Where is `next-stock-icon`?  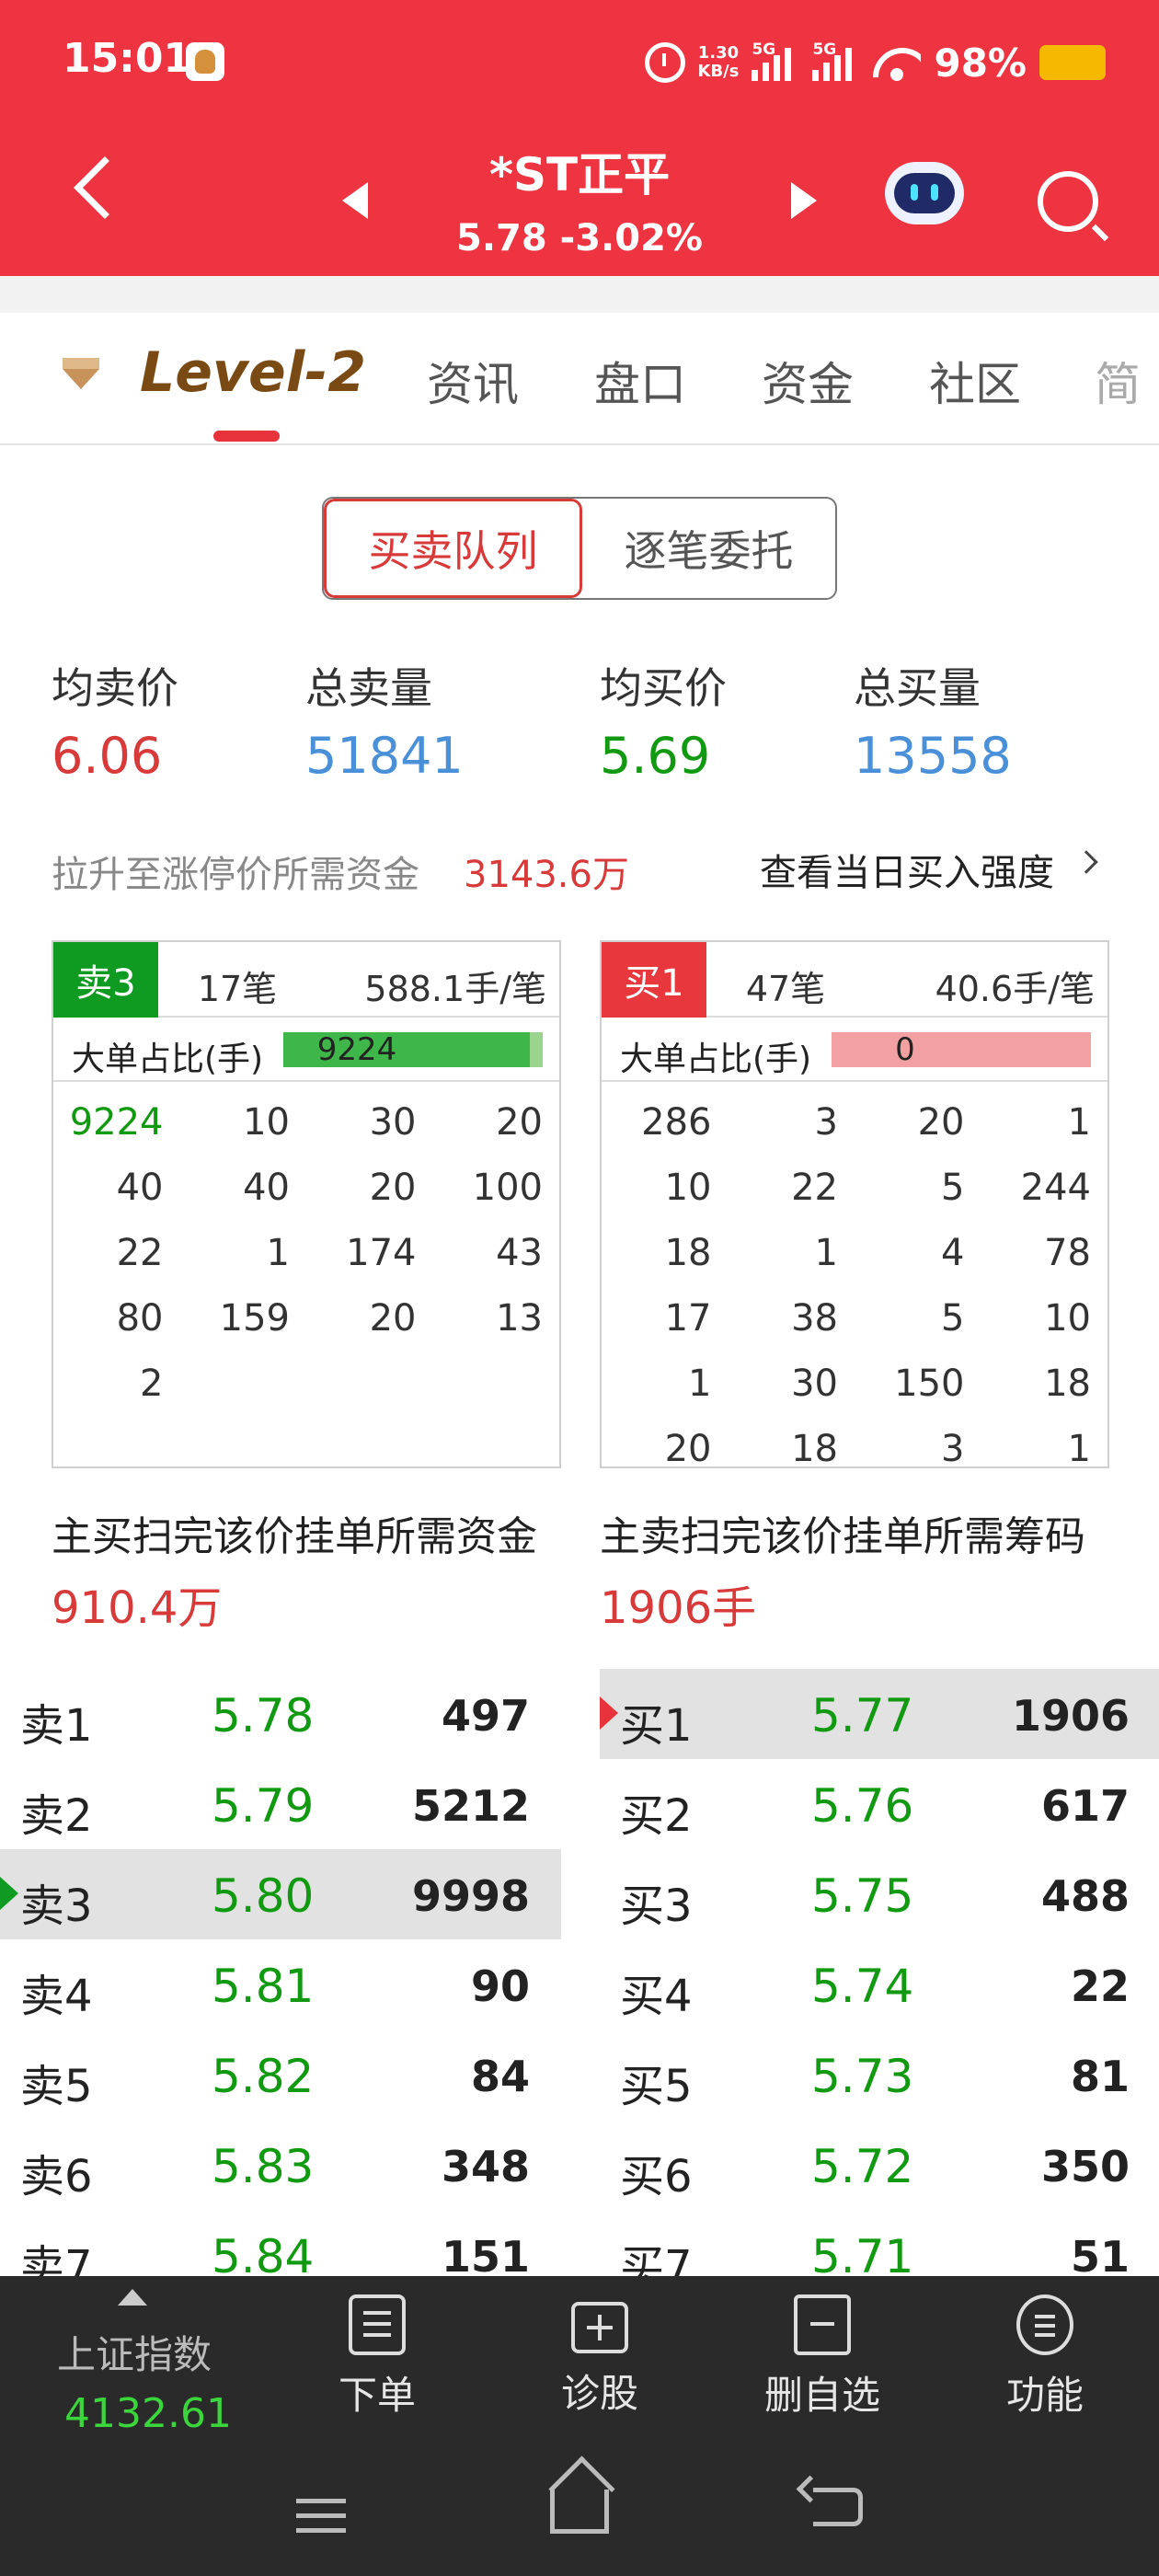 next-stock-icon is located at coordinates (804, 200).